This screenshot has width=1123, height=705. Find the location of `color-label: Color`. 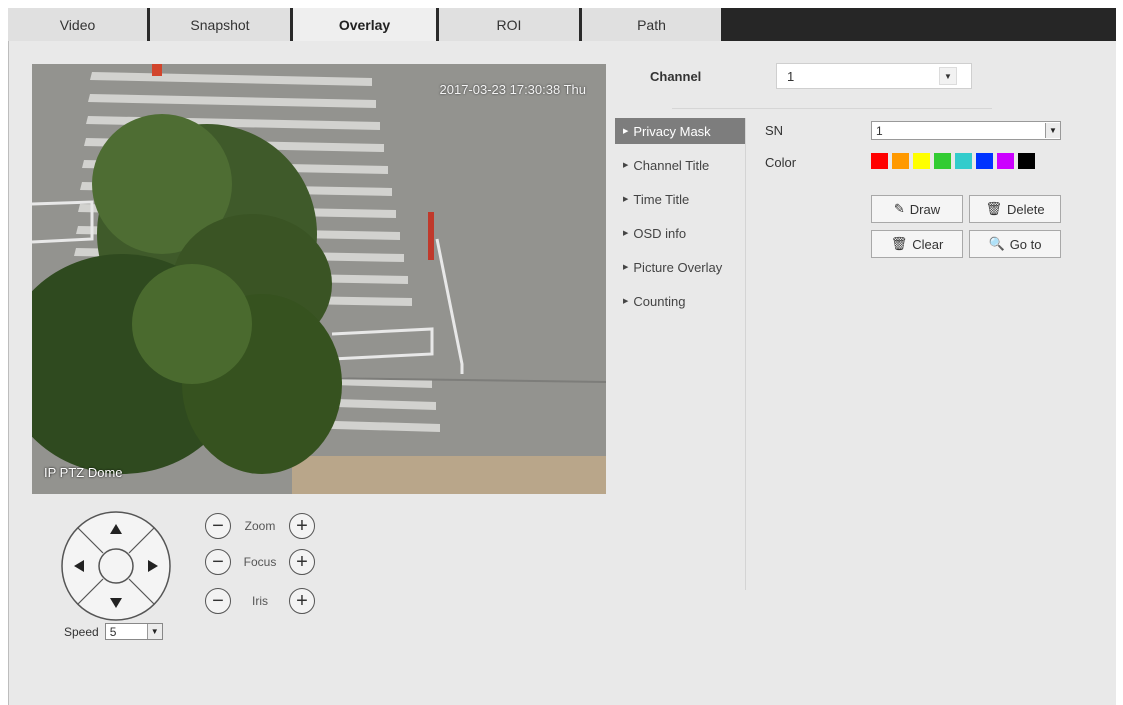

color-label: Color is located at coordinates (781, 162).